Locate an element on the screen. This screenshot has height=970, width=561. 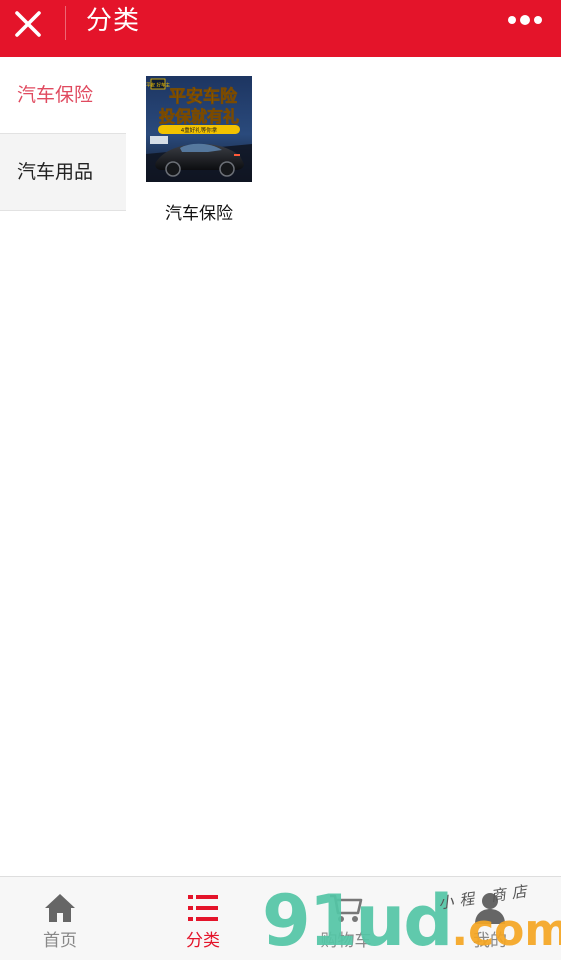
tab-label: 分类 is located at coordinates (203, 941).